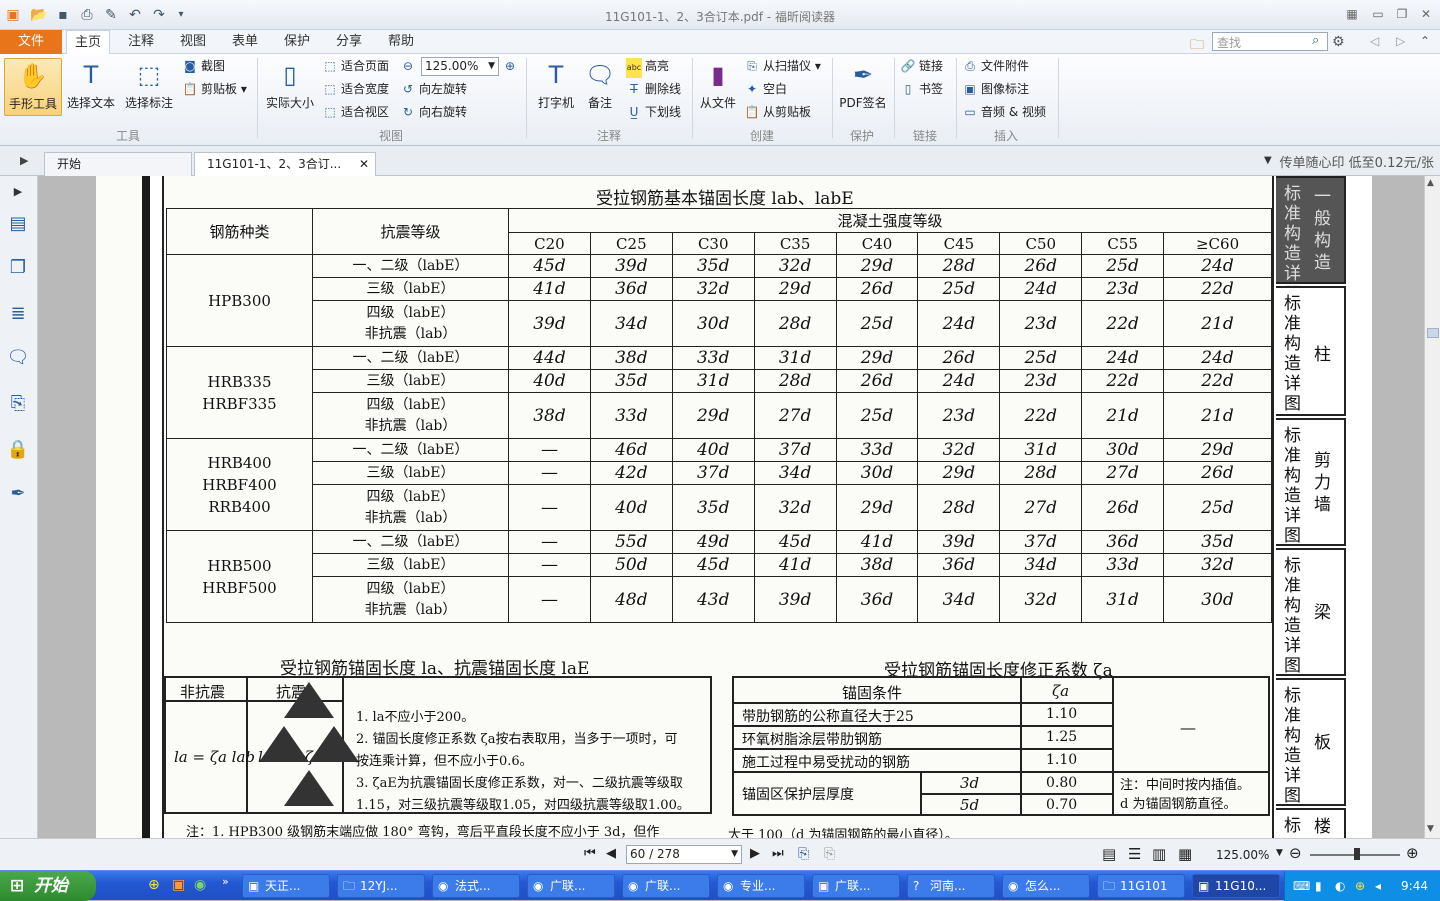  I want to click on menu-file: 文件, so click(31, 42).